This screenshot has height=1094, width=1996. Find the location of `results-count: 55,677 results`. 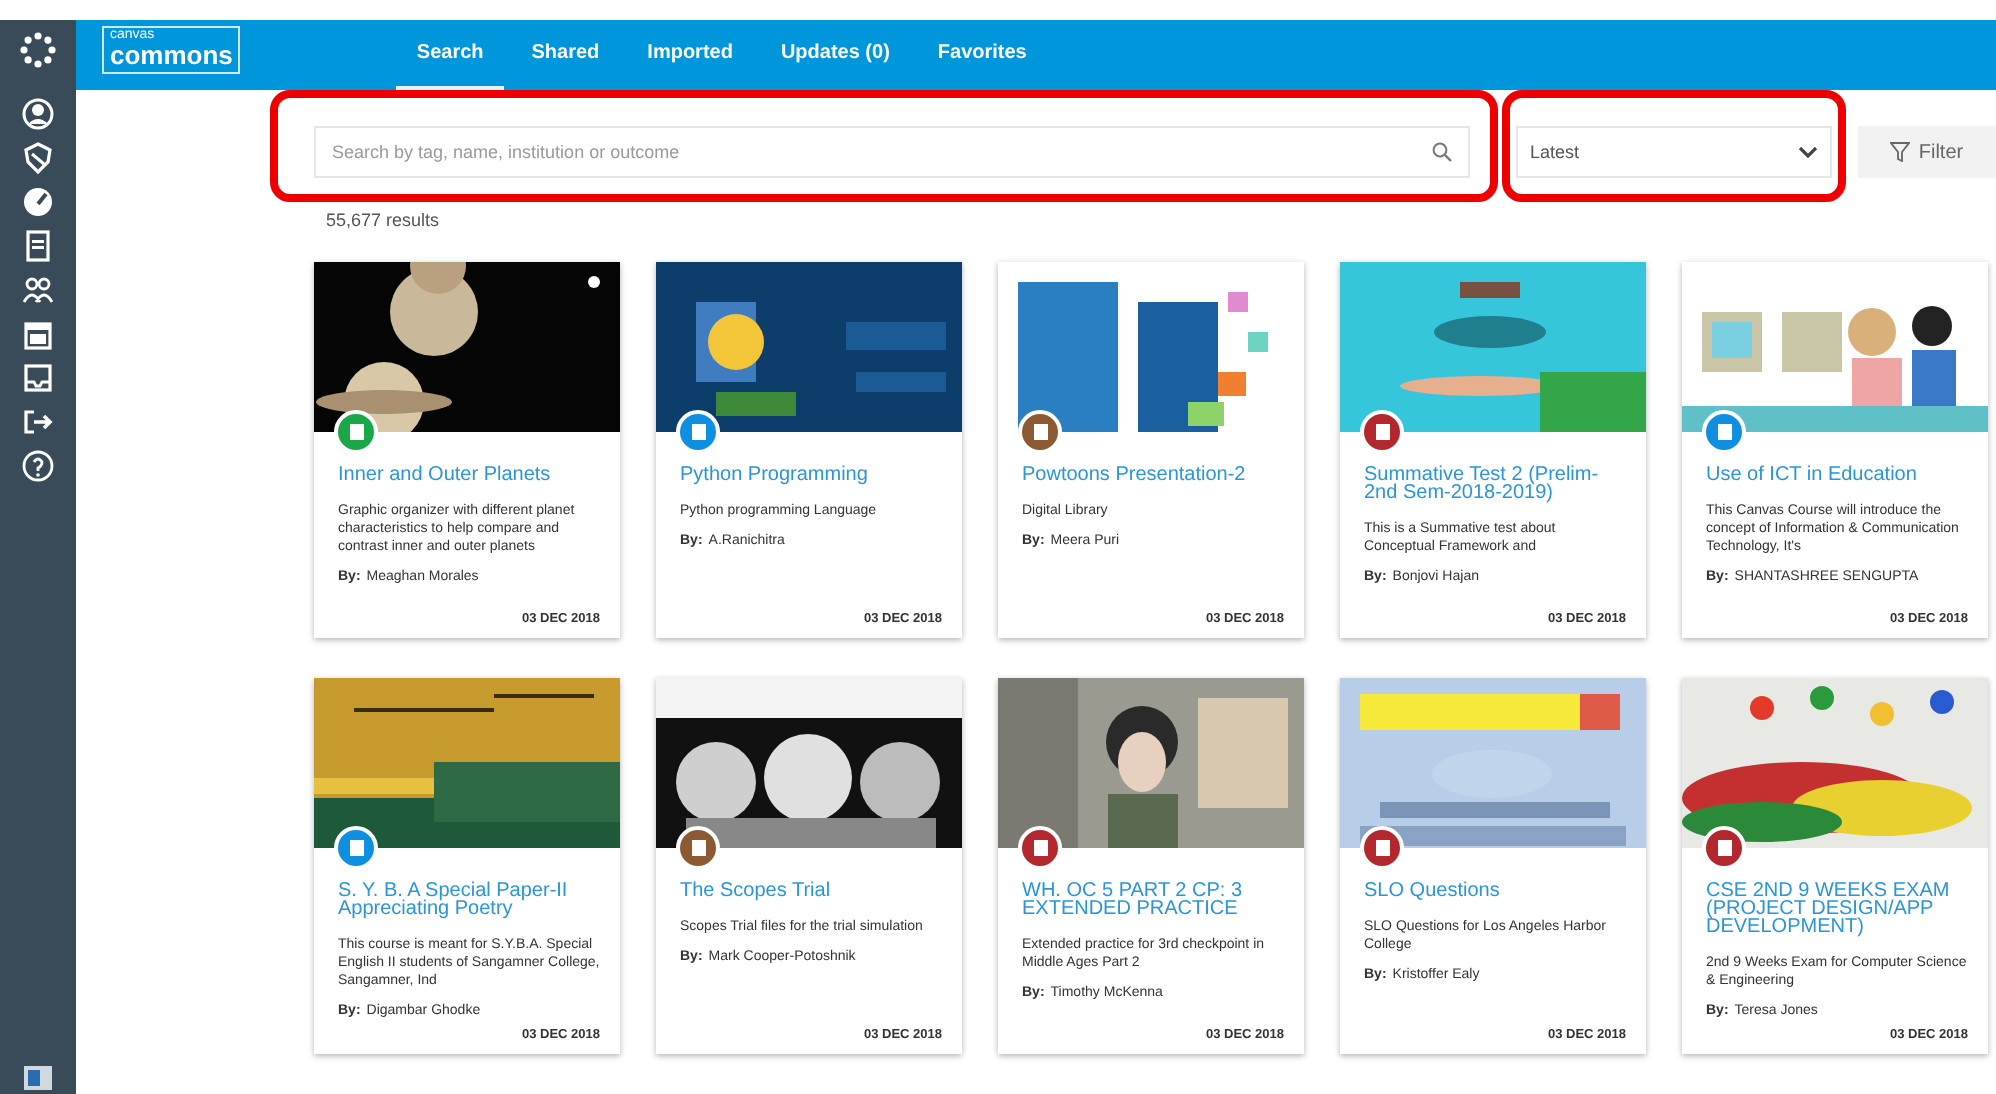

results-count: 55,677 results is located at coordinates (384, 220).